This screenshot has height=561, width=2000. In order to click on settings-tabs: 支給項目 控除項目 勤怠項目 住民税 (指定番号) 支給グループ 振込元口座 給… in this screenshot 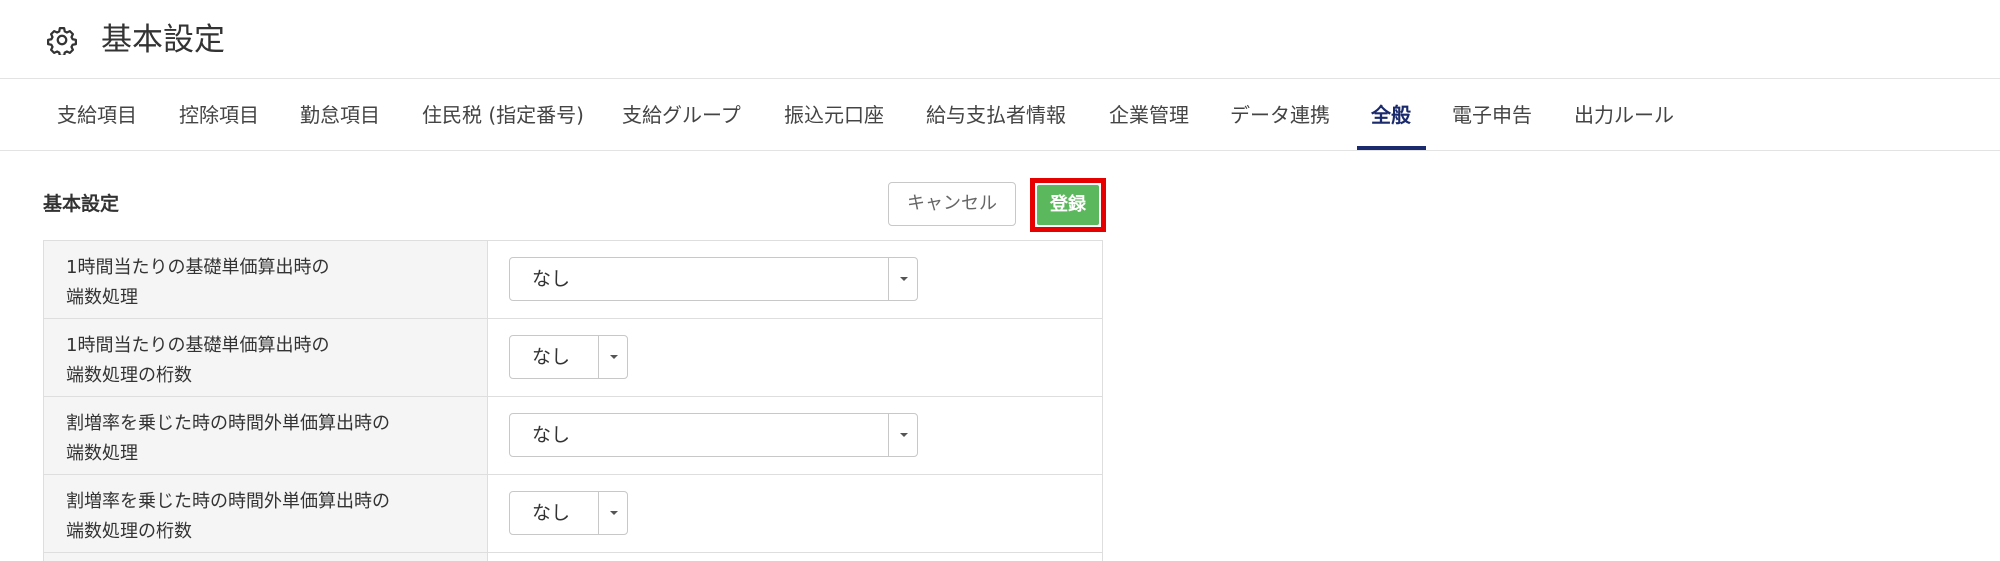, I will do `click(1000, 115)`.